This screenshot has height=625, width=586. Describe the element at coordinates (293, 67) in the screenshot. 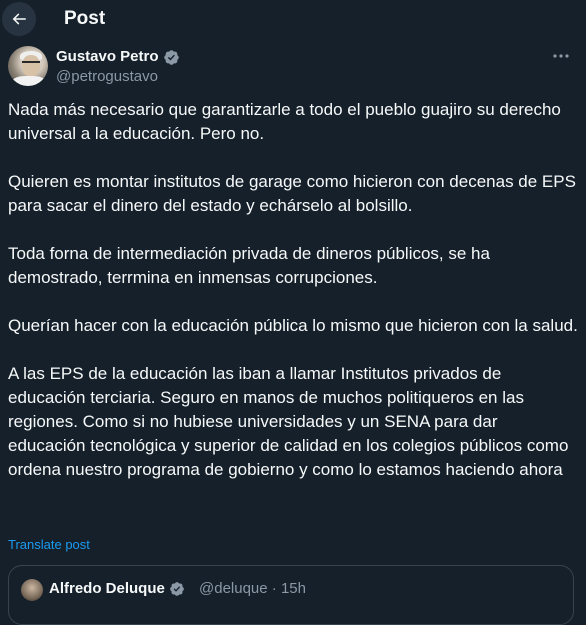

I see `post-author: Gustavo Petro @petrogustavo` at that location.